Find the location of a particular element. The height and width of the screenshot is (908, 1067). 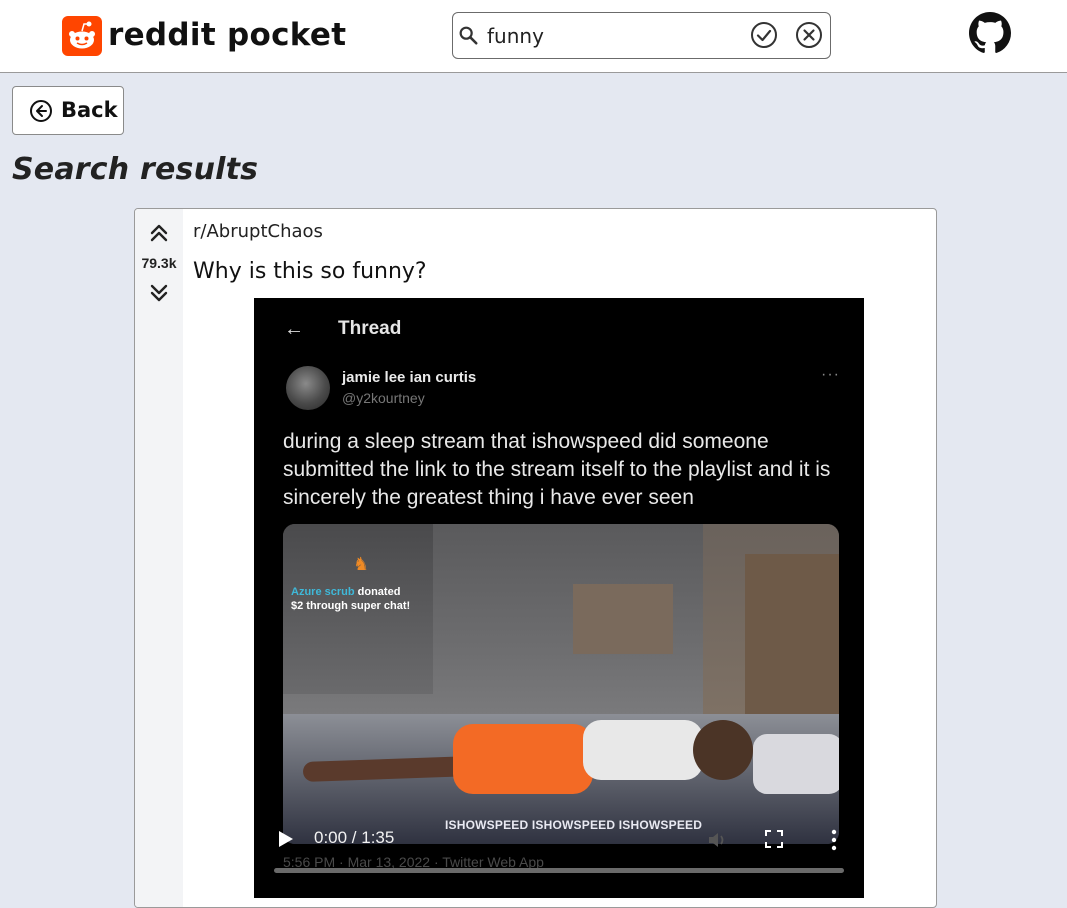

tweet-back-arrow-icon: ← is located at coordinates (294, 329).